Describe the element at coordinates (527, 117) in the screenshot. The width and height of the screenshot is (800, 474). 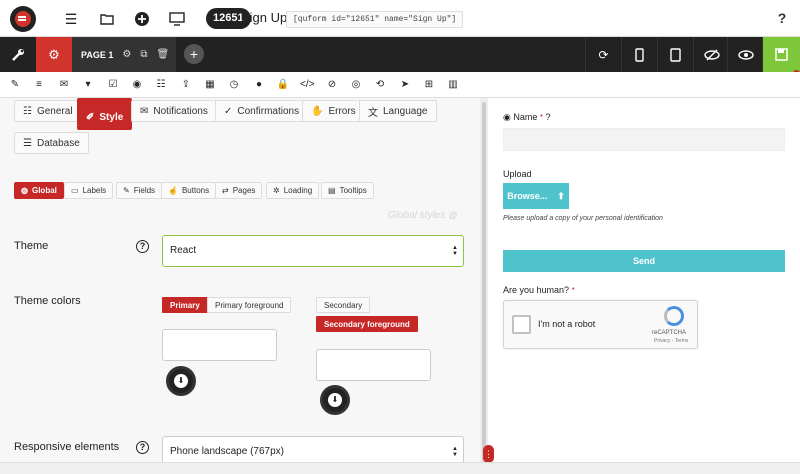
I see `name-field-label: ◉ Name * ?` at that location.